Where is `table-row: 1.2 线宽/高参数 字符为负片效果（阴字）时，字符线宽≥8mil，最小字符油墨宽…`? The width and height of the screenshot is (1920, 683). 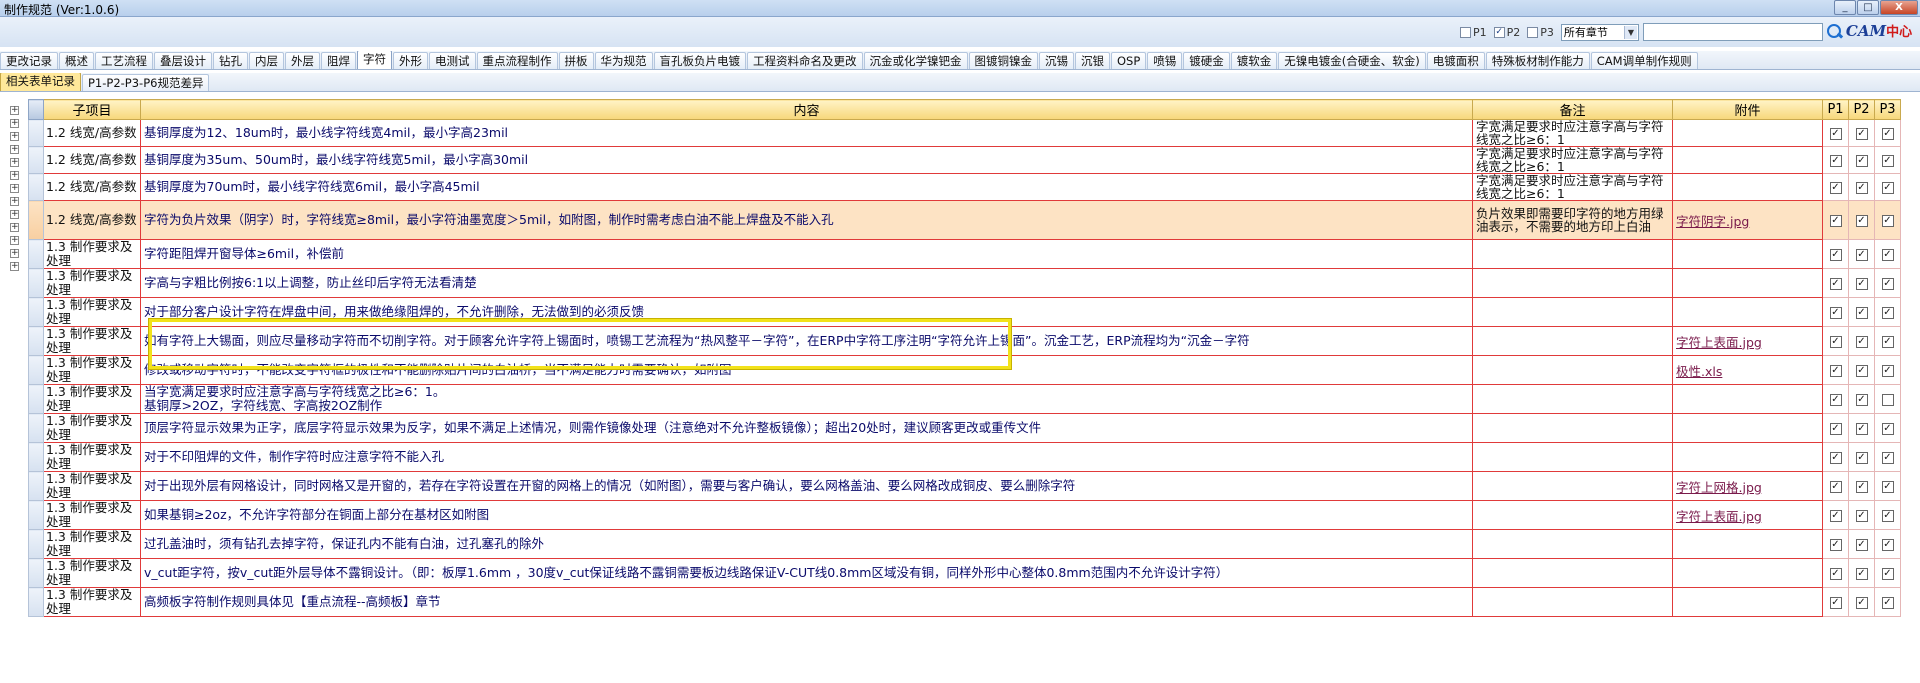 table-row: 1.2 线宽/高参数 字符为负片效果（阴字）时，字符线宽≥8mil，最小字符油墨宽… is located at coordinates (964, 220).